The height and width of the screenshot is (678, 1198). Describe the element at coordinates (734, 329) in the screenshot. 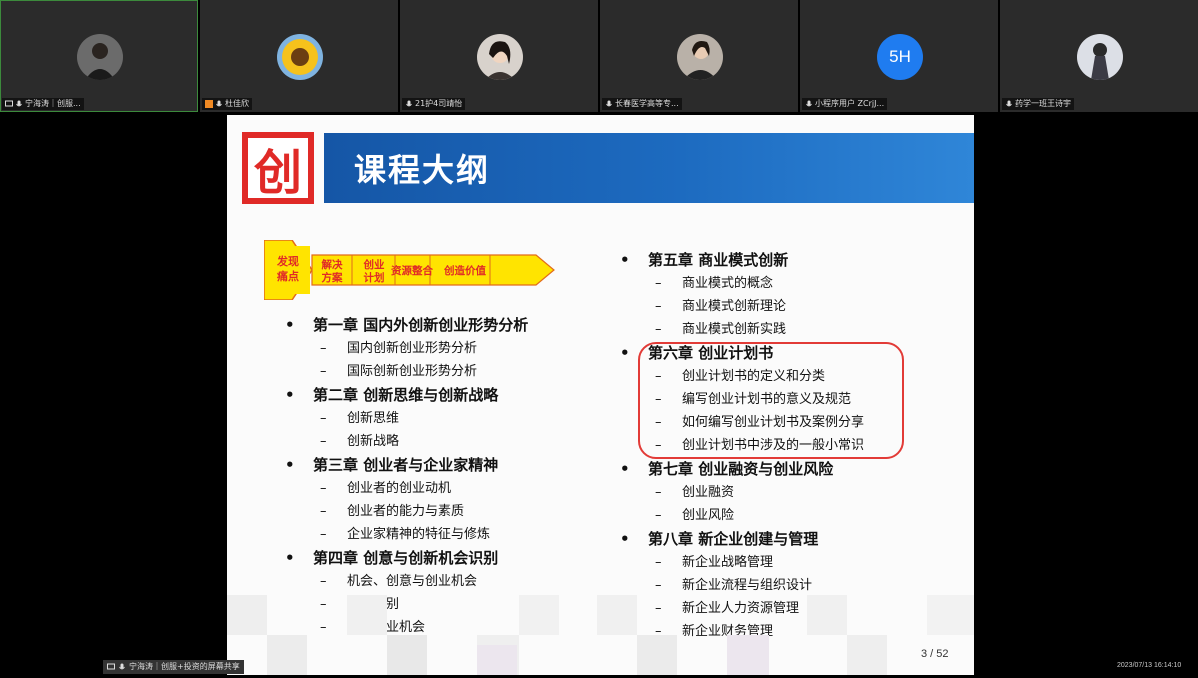

I see `chapter-item-text: 商业模式创新实践` at that location.